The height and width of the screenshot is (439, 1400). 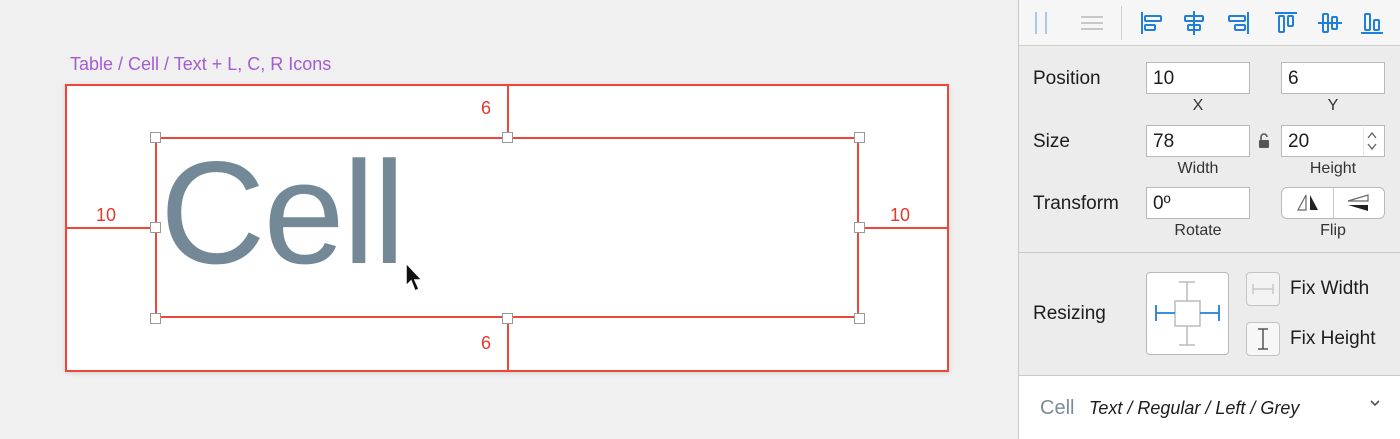 What do you see at coordinates (904, 228) in the screenshot?
I see `guide-right` at bounding box center [904, 228].